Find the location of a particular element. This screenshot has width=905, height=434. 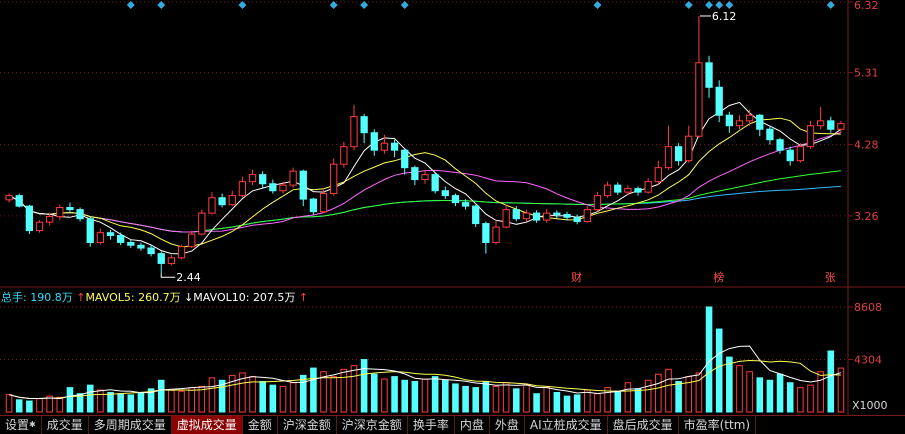

tab-0: 设置✱ is located at coordinates (21, 425).